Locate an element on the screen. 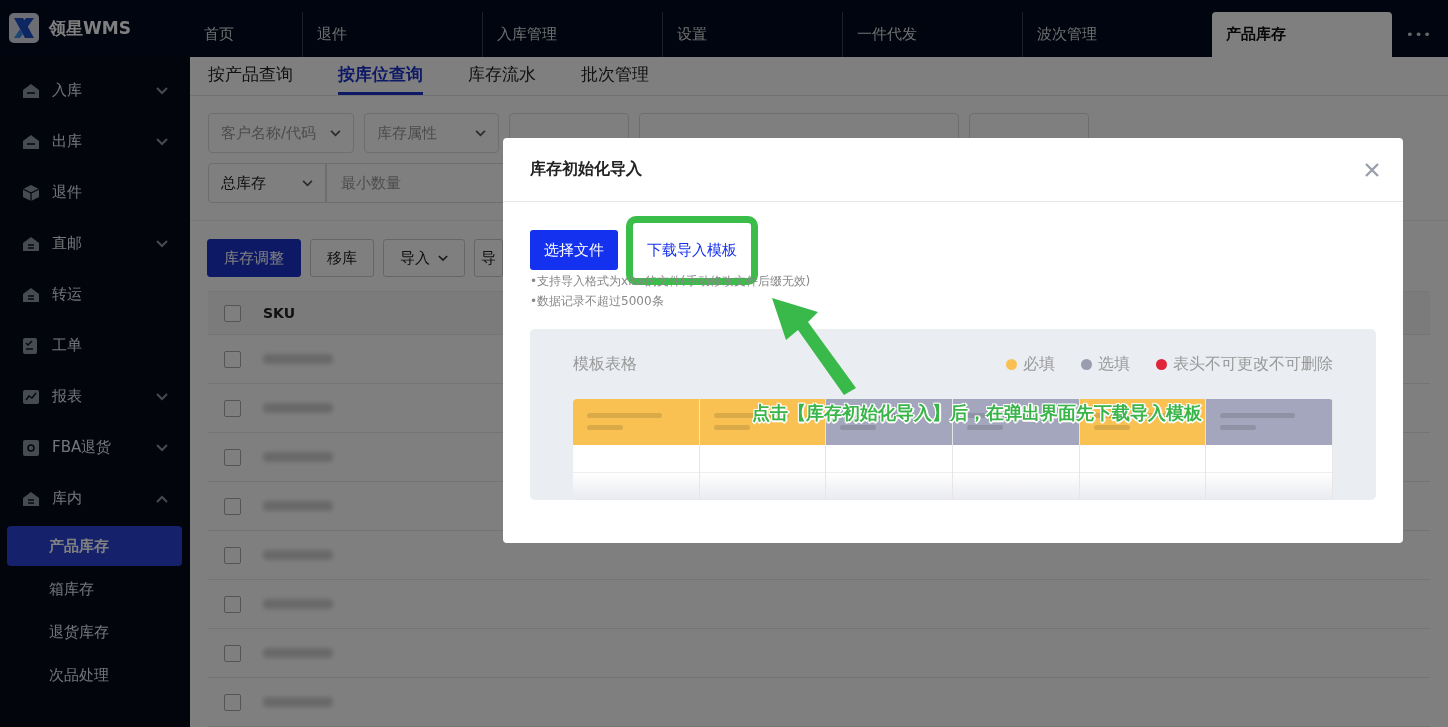 Image resolution: width=1448 pixels, height=727 pixels. legend-label: 选填 is located at coordinates (1114, 364).